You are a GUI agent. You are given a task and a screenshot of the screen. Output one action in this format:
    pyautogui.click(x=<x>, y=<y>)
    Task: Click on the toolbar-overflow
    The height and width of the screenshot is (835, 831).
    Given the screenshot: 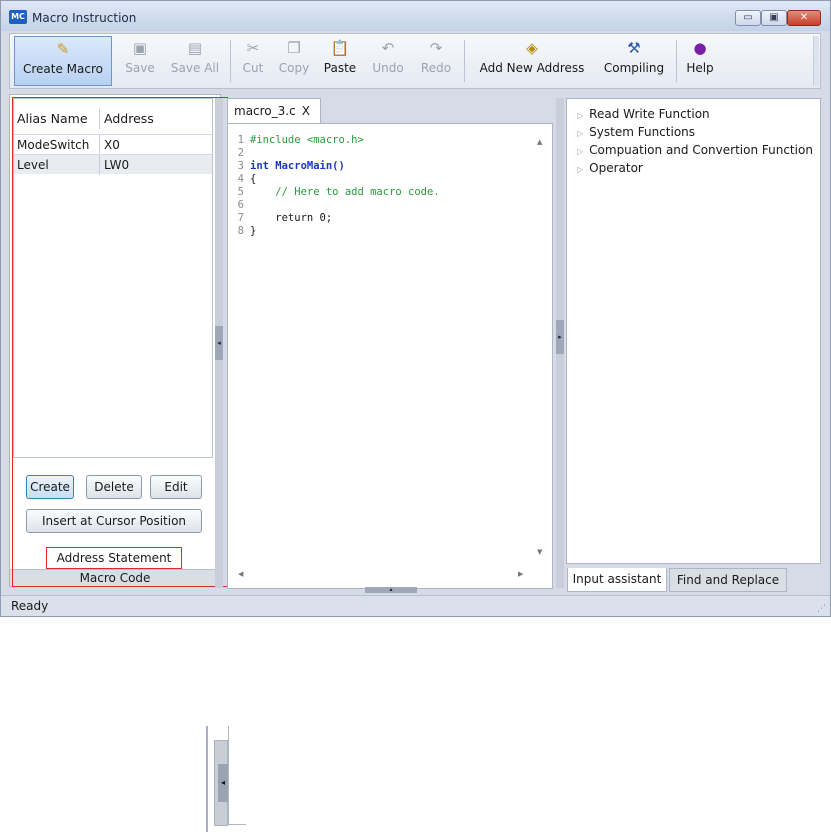 What is the action you would take?
    pyautogui.click(x=816, y=61)
    